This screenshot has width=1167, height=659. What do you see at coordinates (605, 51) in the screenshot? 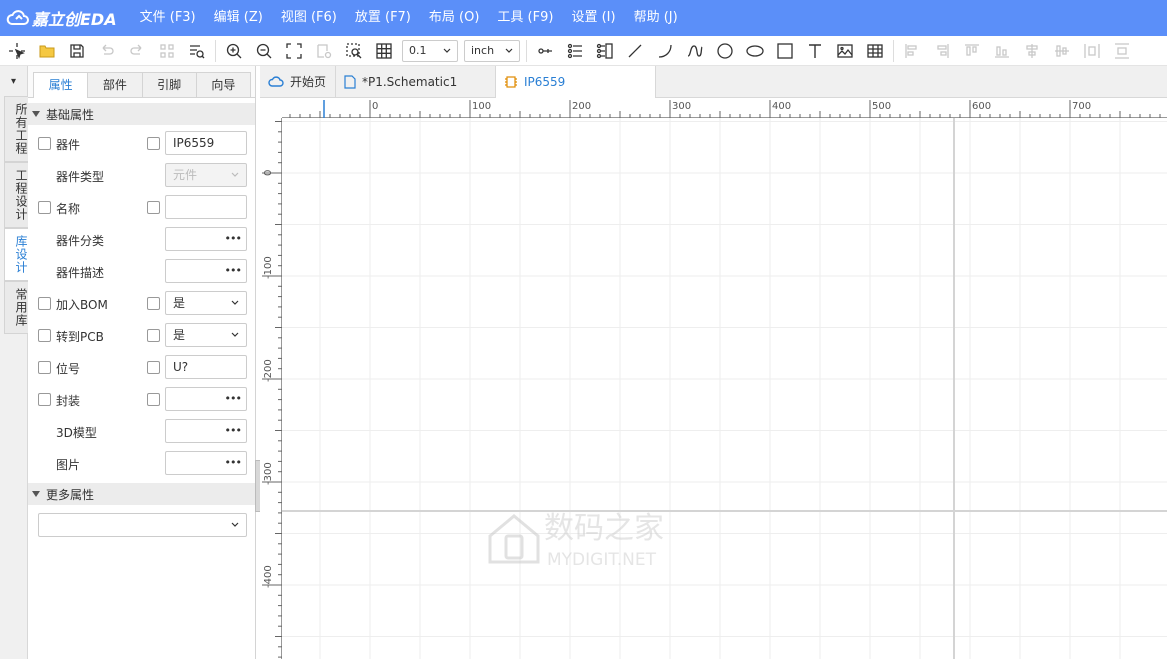
I see `pin-array-icon` at bounding box center [605, 51].